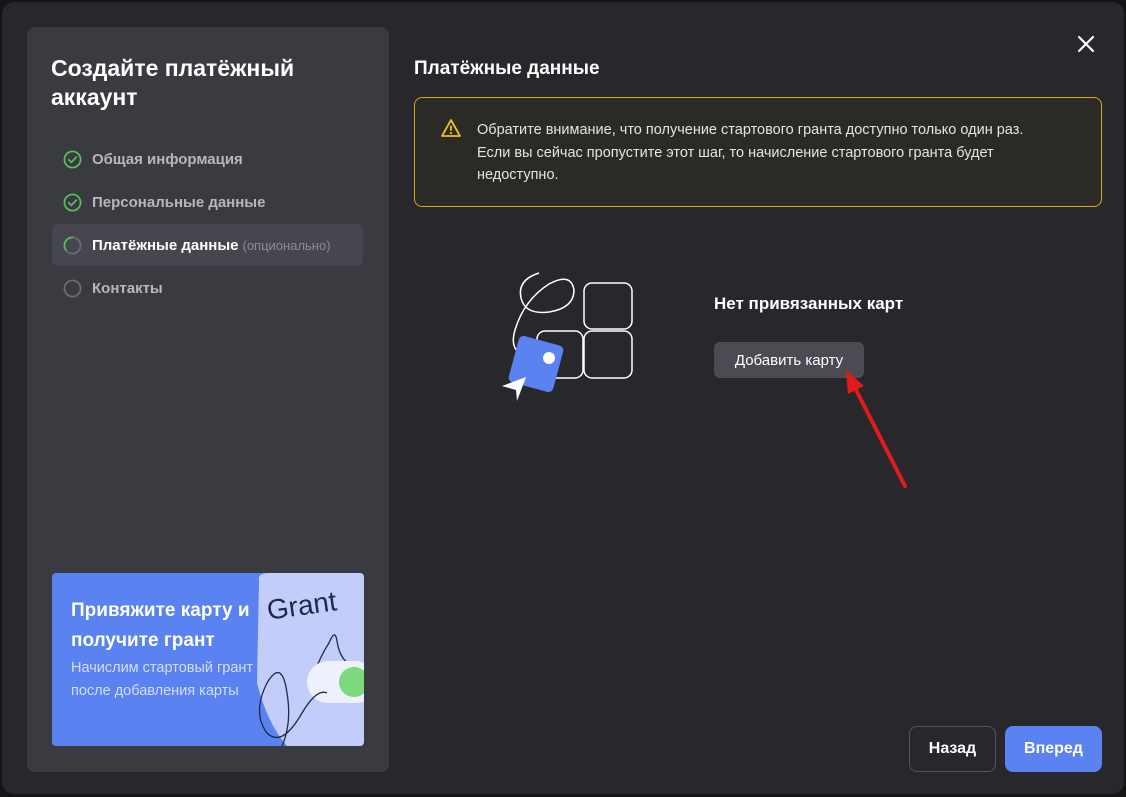  Describe the element at coordinates (286, 245) in the screenshot. I see `step-optional-note: (опционально)` at that location.